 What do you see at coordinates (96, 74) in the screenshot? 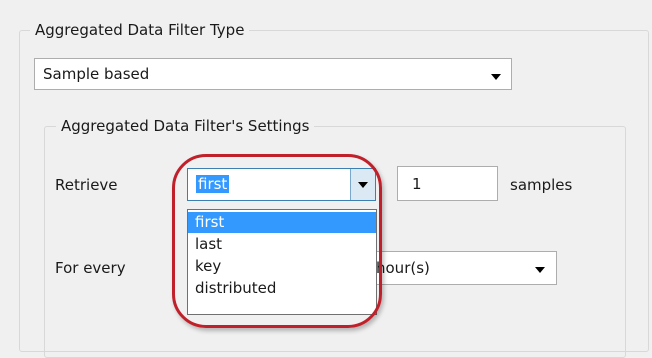
I see `filter-type-value: Sample based` at bounding box center [96, 74].